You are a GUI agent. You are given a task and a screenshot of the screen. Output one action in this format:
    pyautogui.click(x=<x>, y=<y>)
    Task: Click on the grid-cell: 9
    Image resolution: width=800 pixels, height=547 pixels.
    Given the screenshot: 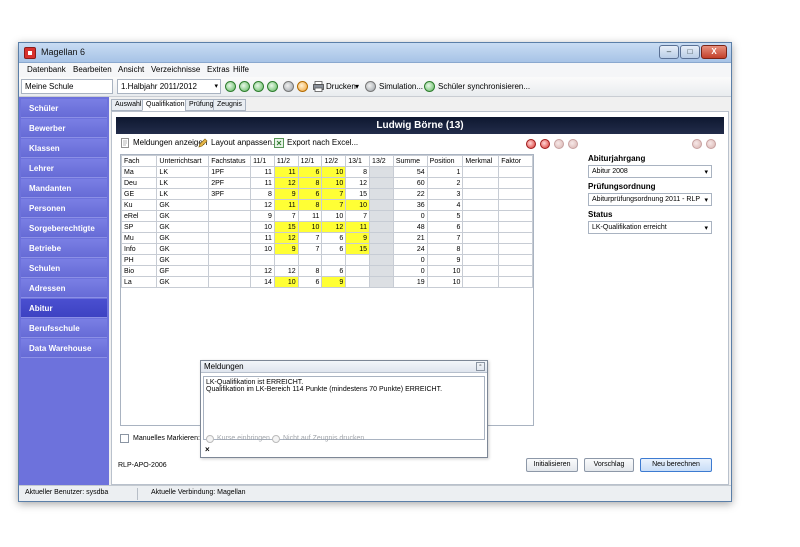 What is the action you would take?
    pyautogui.click(x=286, y=249)
    